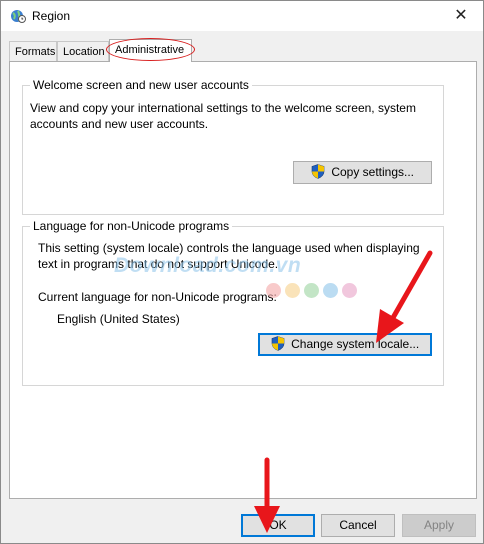  What do you see at coordinates (242, 16) in the screenshot?
I see `title-bar: Region ✕` at bounding box center [242, 16].